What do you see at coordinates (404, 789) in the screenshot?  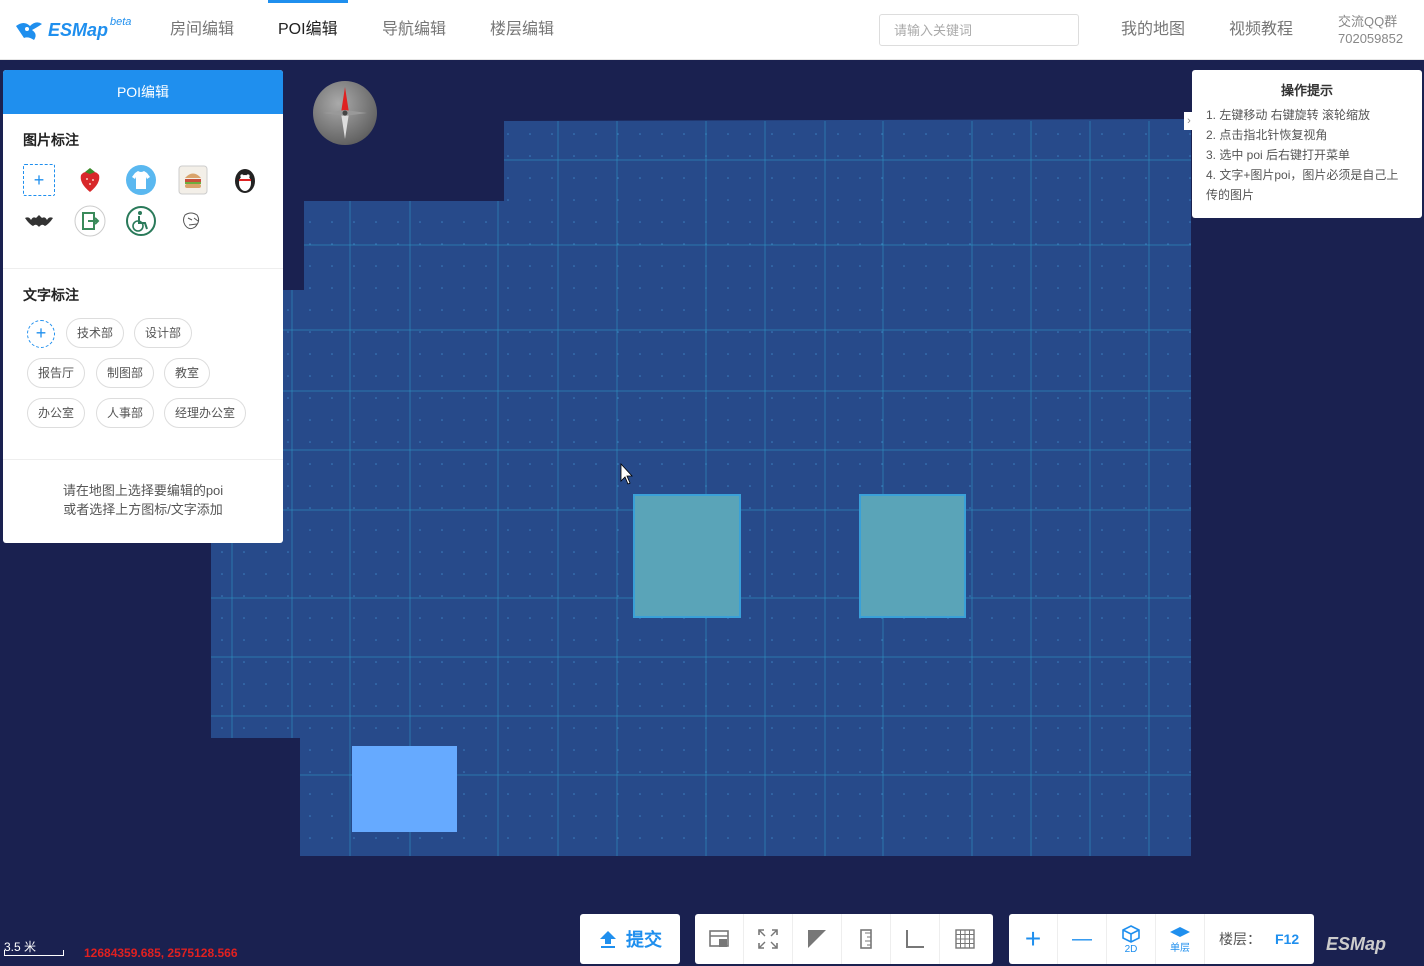 I see `selected-room` at bounding box center [404, 789].